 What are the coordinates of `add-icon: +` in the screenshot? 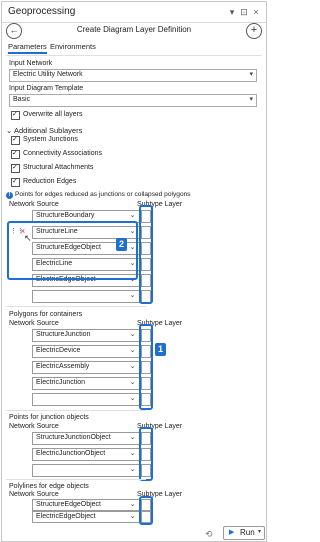 It's located at (254, 31).